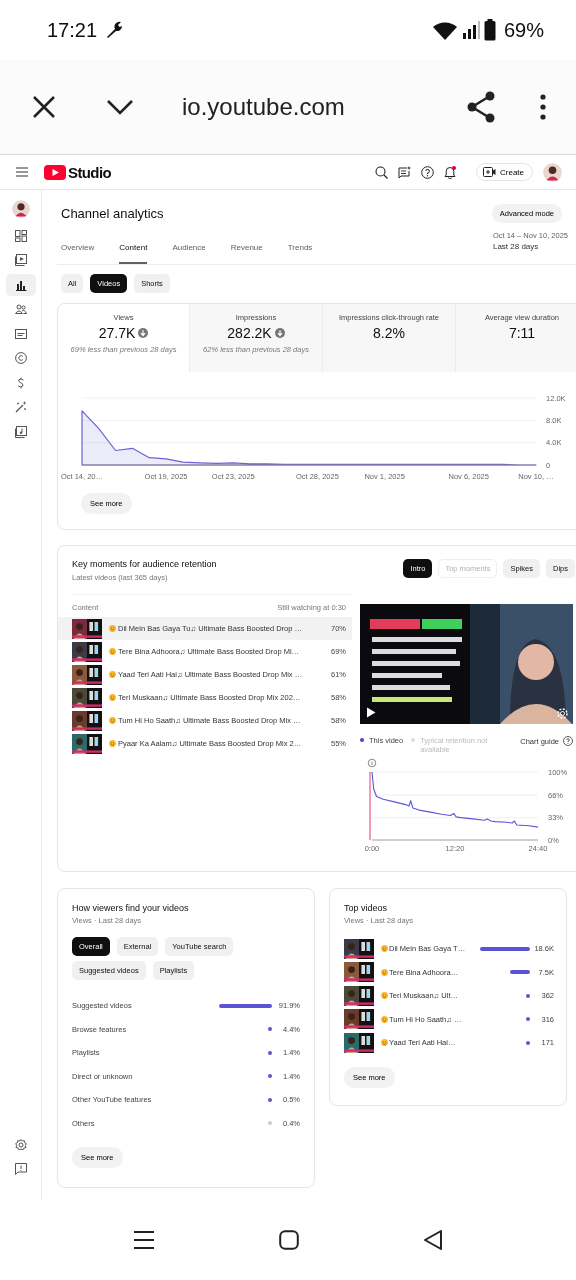 The width and height of the screenshot is (576, 1280). I want to click on magic-wand-icon, so click(20, 407).